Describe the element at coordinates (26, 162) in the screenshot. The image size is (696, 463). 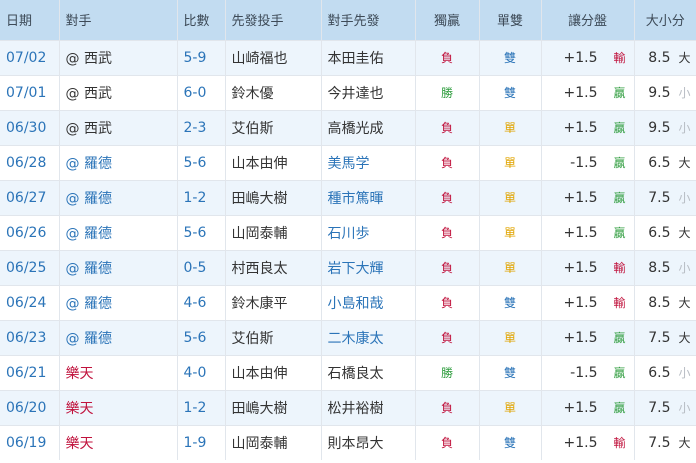
I see `game-date: 06/28` at that location.